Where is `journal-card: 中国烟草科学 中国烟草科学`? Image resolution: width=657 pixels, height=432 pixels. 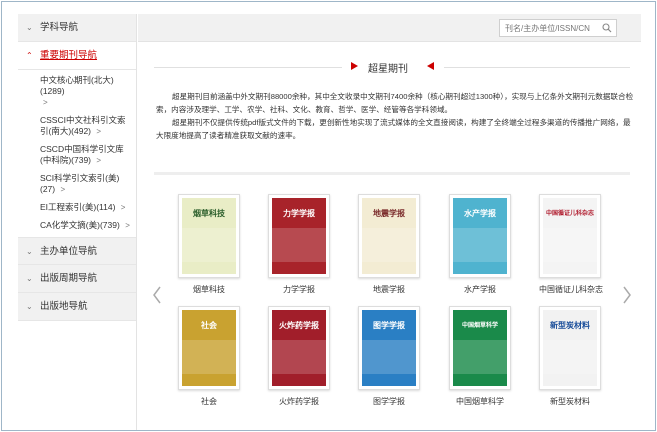
journal-card: 中国烟草科学 中国烟草科学 is located at coordinates (480, 356).